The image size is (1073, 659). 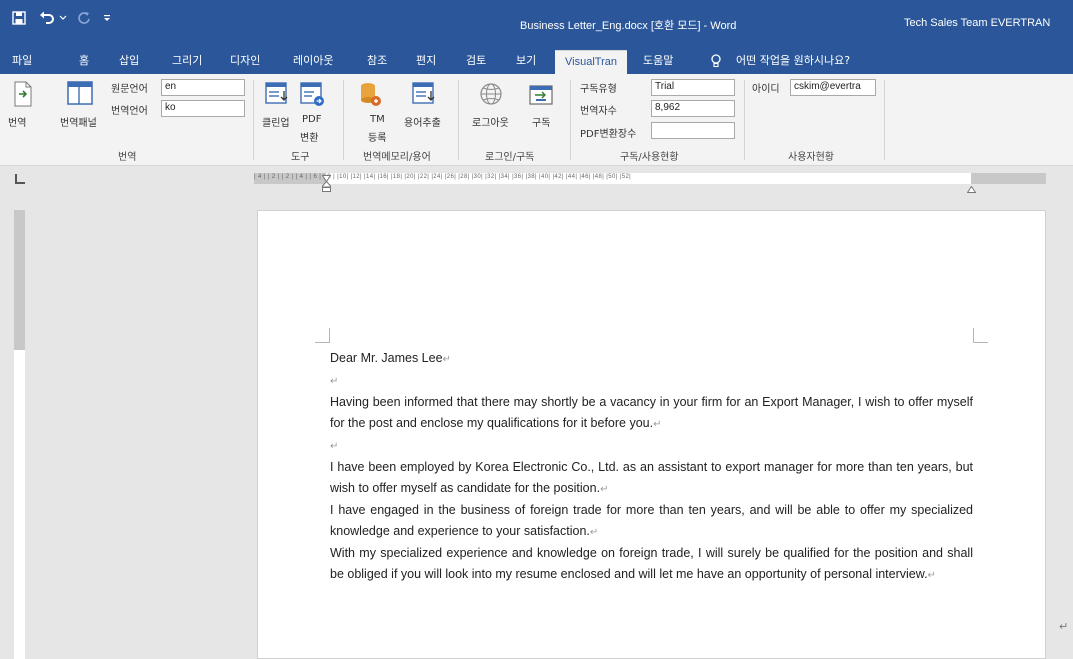 I want to click on pdf-convert-button-line1: PDF, so click(x=311, y=119).